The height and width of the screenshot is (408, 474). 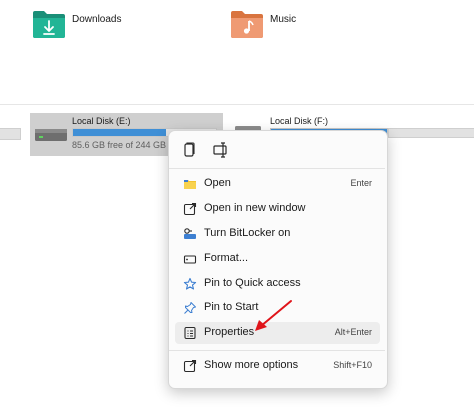 What do you see at coordinates (252, 283) in the screenshot?
I see `menu-item-label: Pin to Quick access` at bounding box center [252, 283].